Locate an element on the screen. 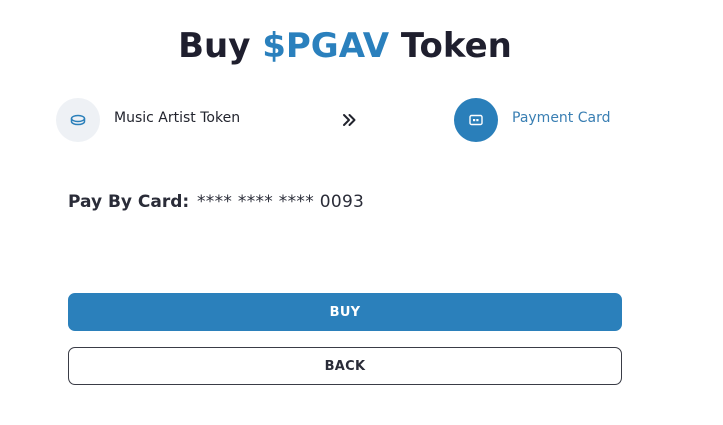 The height and width of the screenshot is (425, 723). page-title: Buy $PGAV Token is located at coordinates (345, 46).